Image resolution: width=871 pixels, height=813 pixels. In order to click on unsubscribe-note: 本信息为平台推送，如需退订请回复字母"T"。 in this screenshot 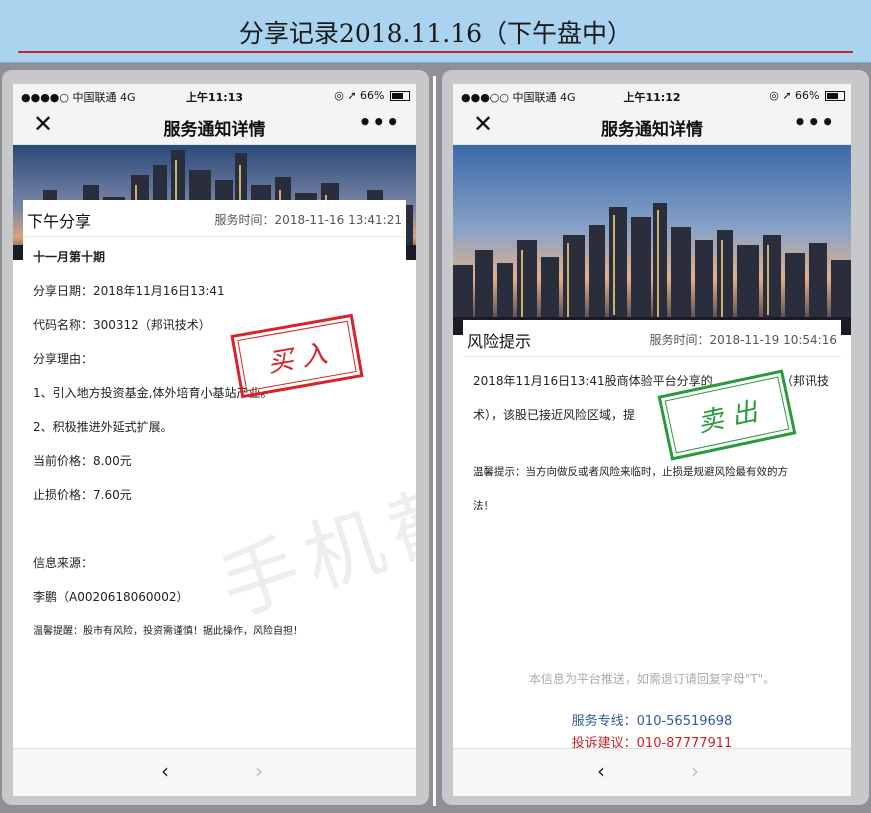, I will do `click(652, 679)`.